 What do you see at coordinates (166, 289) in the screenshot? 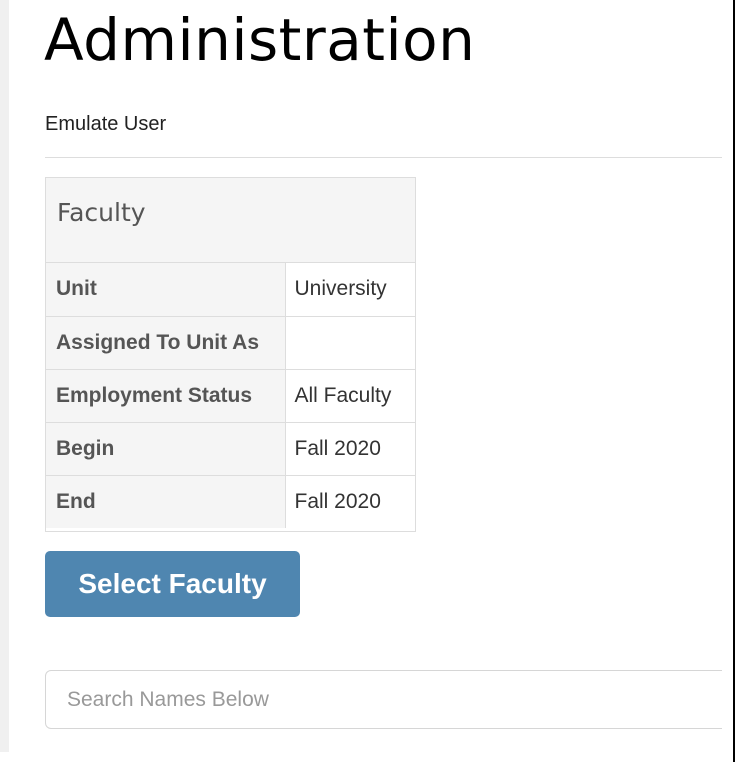
I see `filter-label-unit: Unit` at bounding box center [166, 289].